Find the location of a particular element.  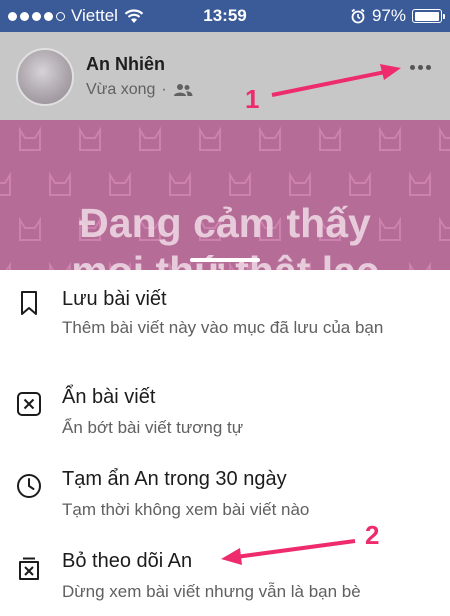

battery-icon is located at coordinates (428, 16).